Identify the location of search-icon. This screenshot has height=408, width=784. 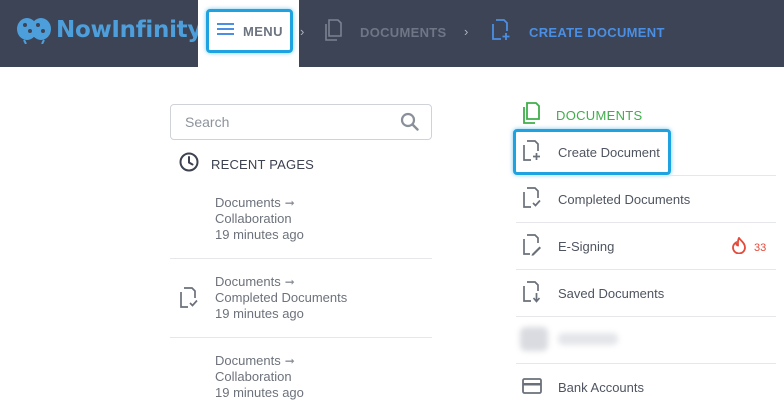
(409, 124).